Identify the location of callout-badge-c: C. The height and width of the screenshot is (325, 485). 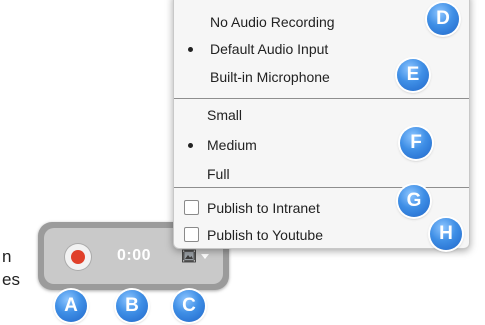
(189, 306).